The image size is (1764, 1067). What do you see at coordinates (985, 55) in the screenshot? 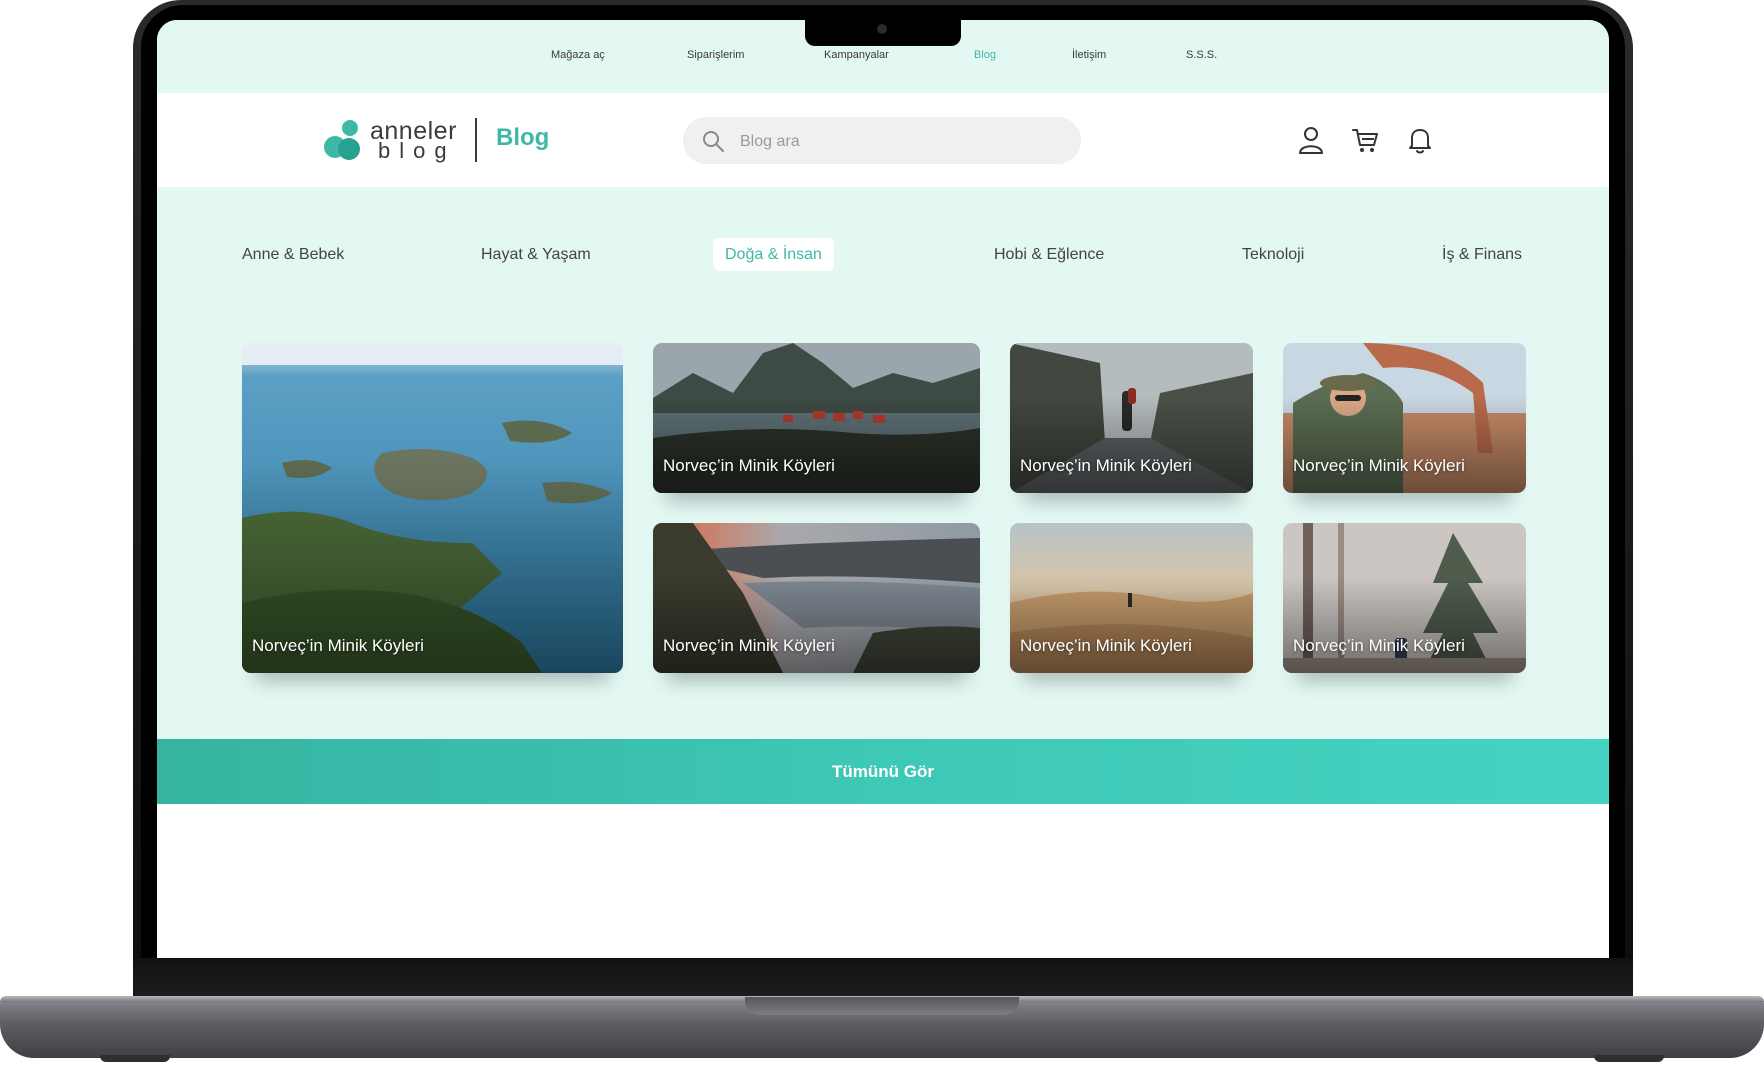
I see `top-link-blog: Blog` at bounding box center [985, 55].